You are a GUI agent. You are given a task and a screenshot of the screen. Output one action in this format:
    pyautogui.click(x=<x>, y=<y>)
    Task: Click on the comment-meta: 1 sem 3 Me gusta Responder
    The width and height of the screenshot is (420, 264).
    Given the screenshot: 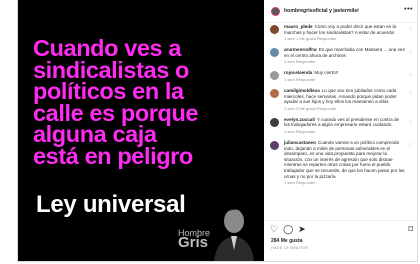 What is the action you would take?
    pyautogui.click(x=344, y=108)
    